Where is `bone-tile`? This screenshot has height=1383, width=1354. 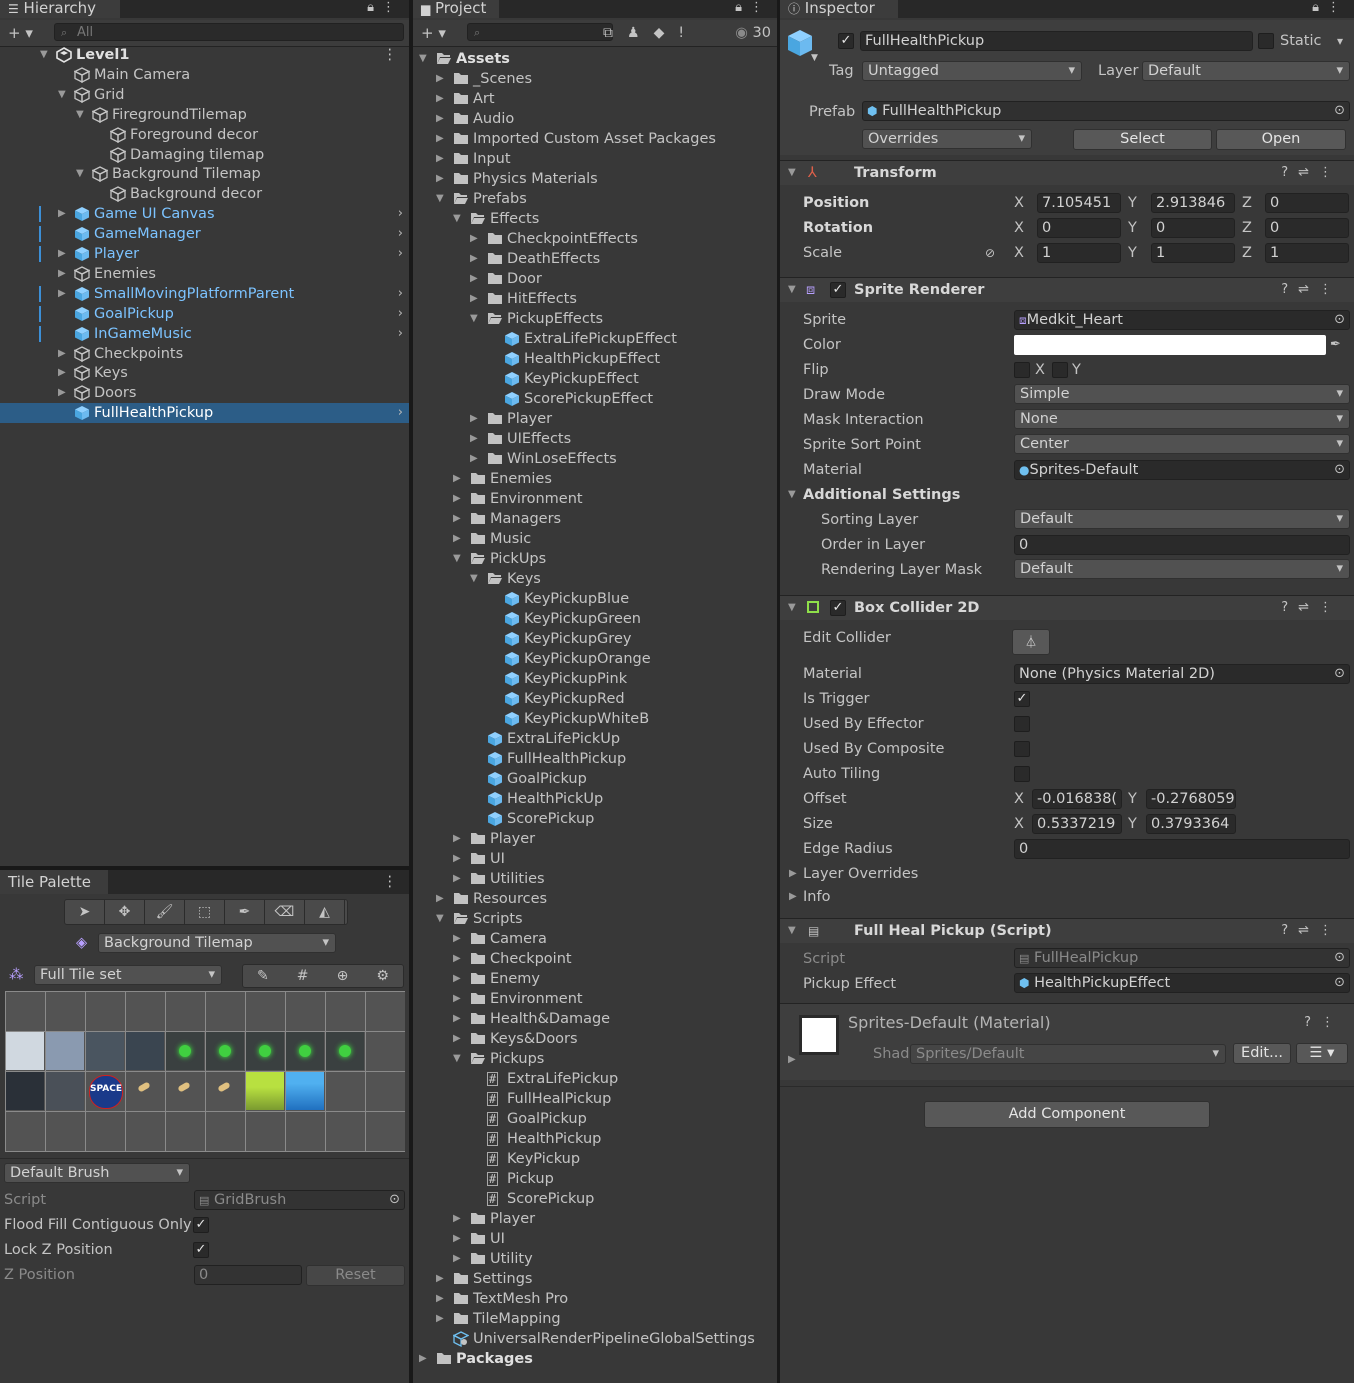 bone-tile is located at coordinates (145, 1091).